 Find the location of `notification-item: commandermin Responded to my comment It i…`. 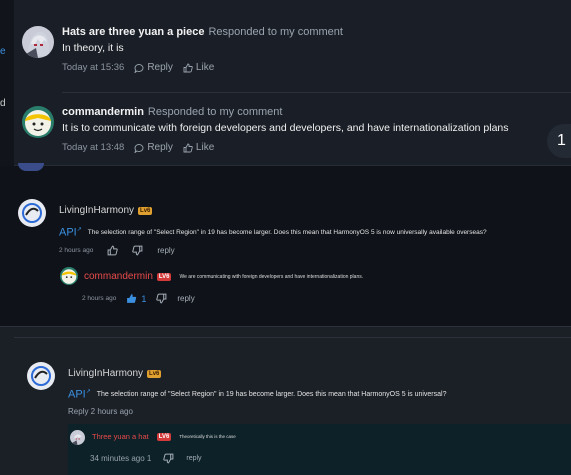

notification-item: commandermin Responded to my comment It i… is located at coordinates (292, 132).